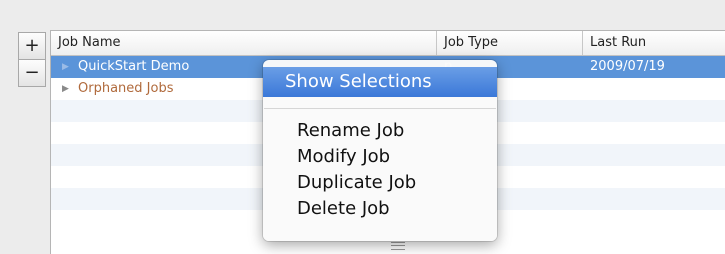  Describe the element at coordinates (380, 157) in the screenshot. I see `menu-item-modify-job: Modify Job` at that location.